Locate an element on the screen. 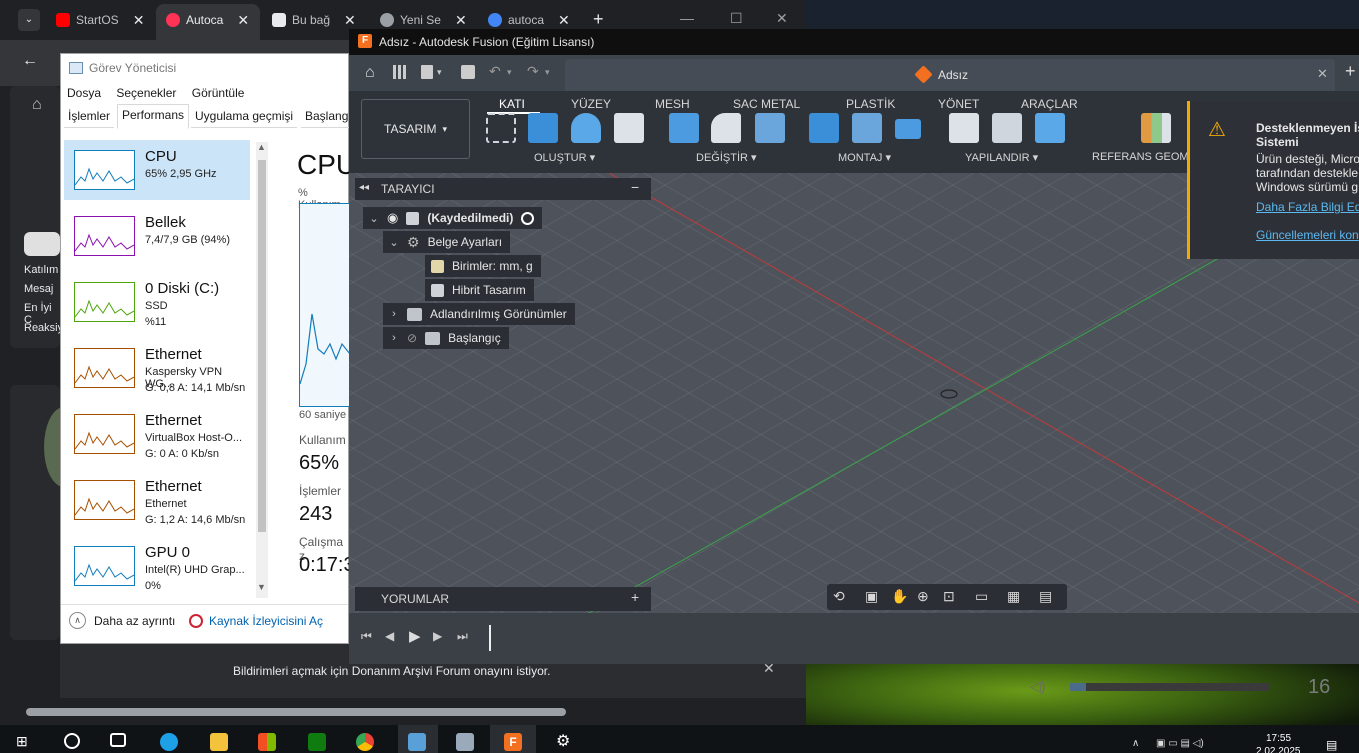 This screenshot has width=1359, height=753. tab-app-history: Uygulama geçmişi is located at coordinates (244, 117).